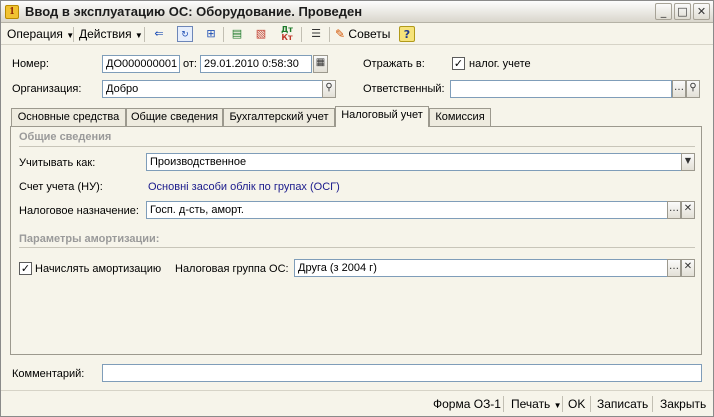 This screenshot has width=714, height=417. I want to click on close-window-button: ✕, so click(701, 11).